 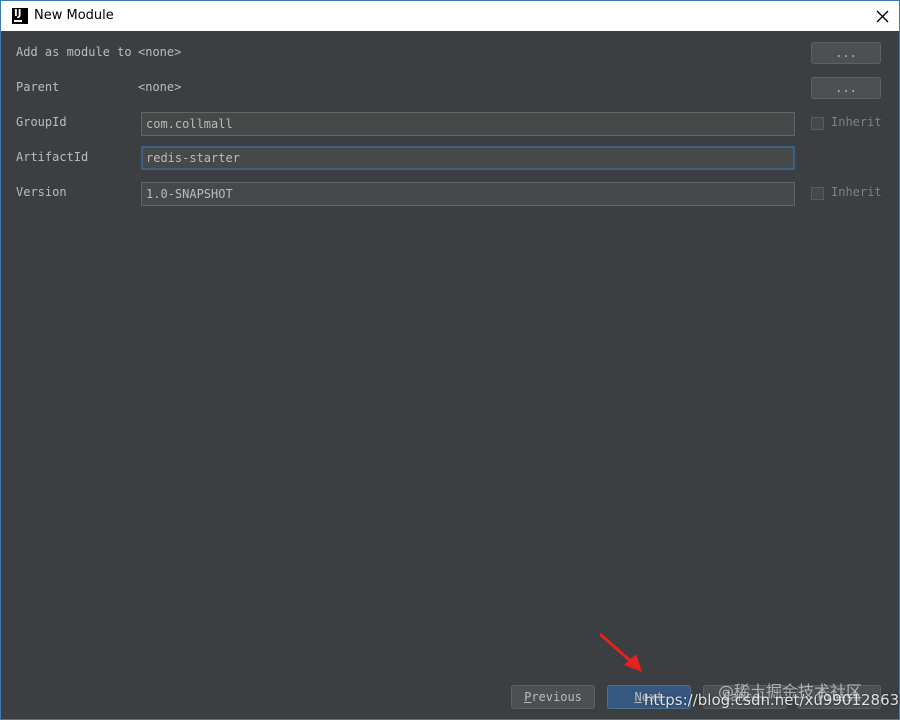 What do you see at coordinates (450, 16) in the screenshot?
I see `title-bar: IJ New Module` at bounding box center [450, 16].